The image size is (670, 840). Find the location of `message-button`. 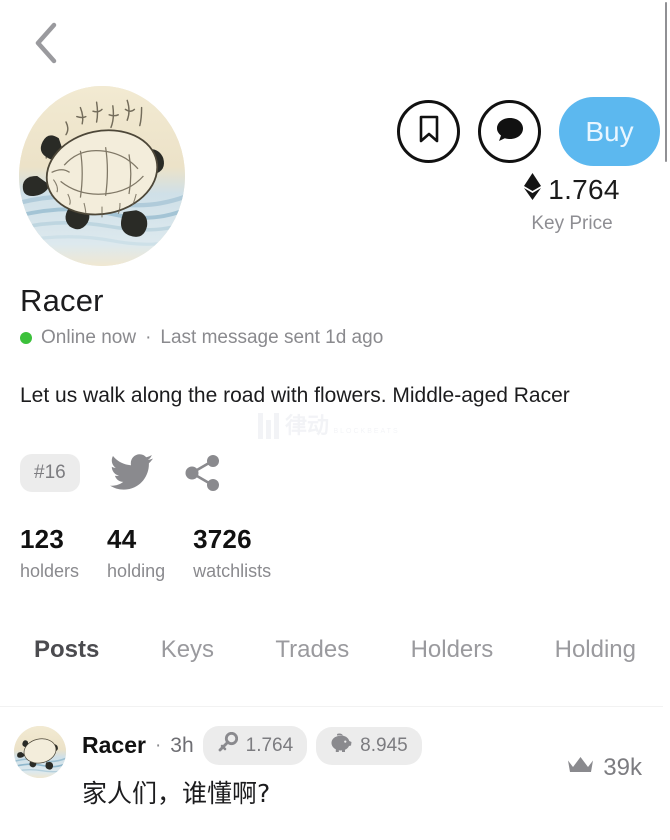

message-button is located at coordinates (509, 131).